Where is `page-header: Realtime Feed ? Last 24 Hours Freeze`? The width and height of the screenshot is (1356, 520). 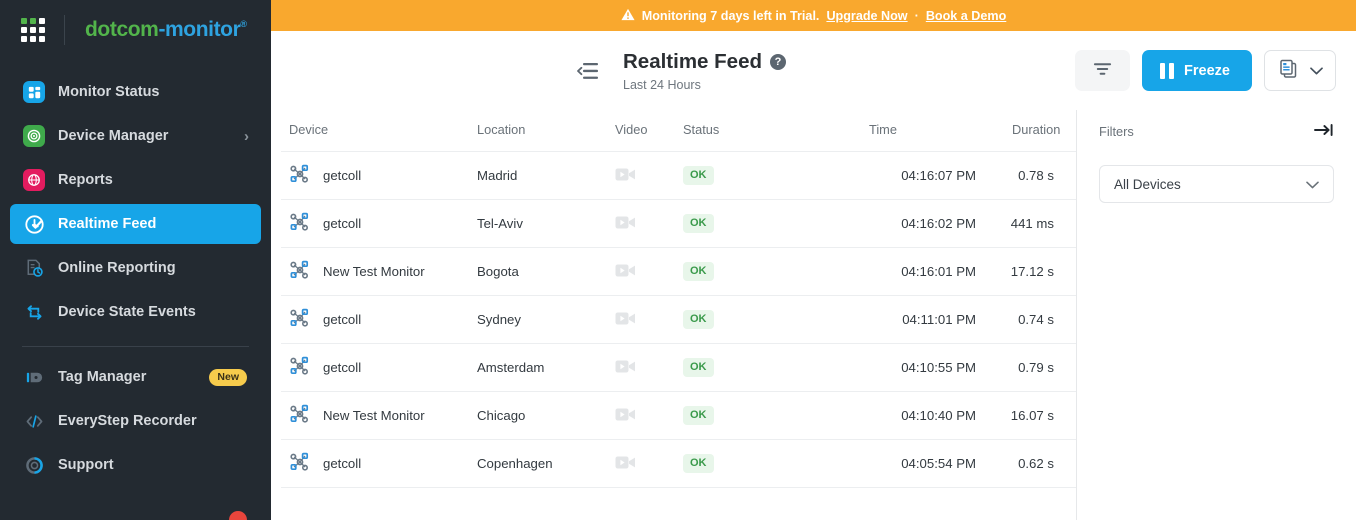
page-header: Realtime Feed ? Last 24 Hours Freeze is located at coordinates (813, 70).